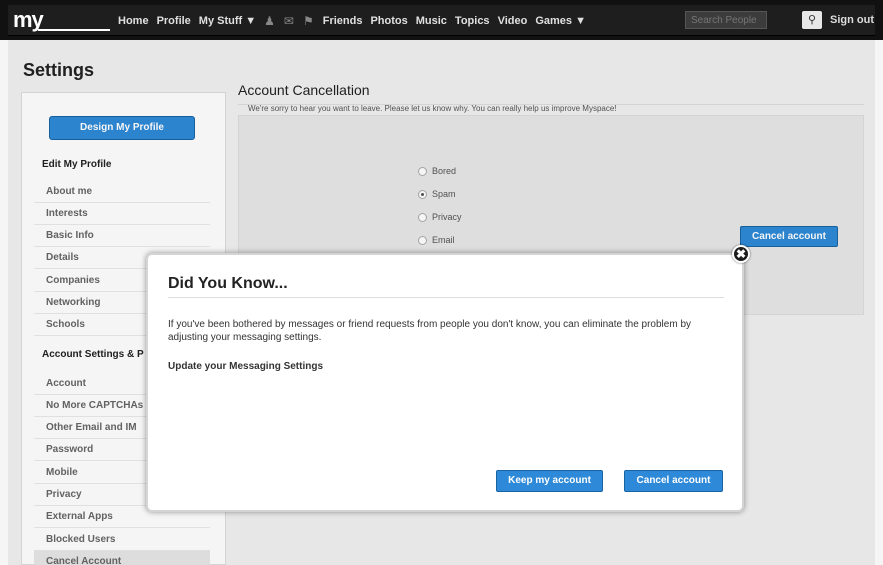 Image resolution: width=883 pixels, height=565 pixels. What do you see at coordinates (673, 481) in the screenshot?
I see `modal-cancel-account-button: Cancel account` at bounding box center [673, 481].